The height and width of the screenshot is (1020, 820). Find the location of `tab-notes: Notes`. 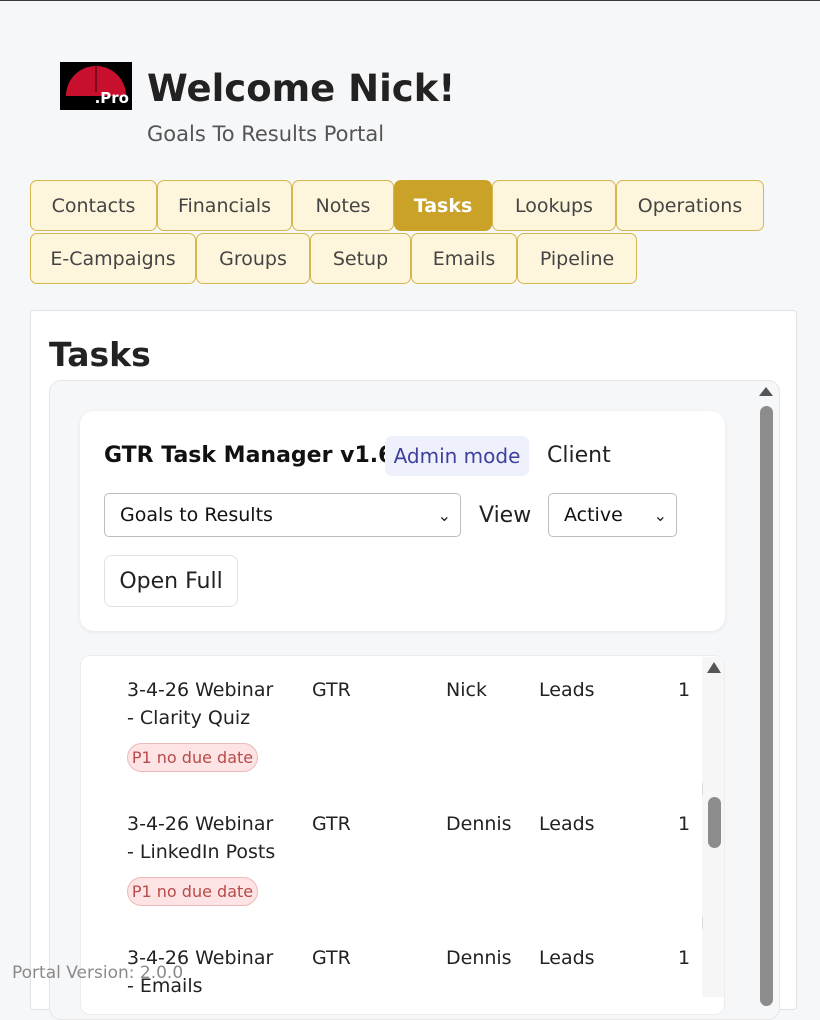

tab-notes: Notes is located at coordinates (343, 205).